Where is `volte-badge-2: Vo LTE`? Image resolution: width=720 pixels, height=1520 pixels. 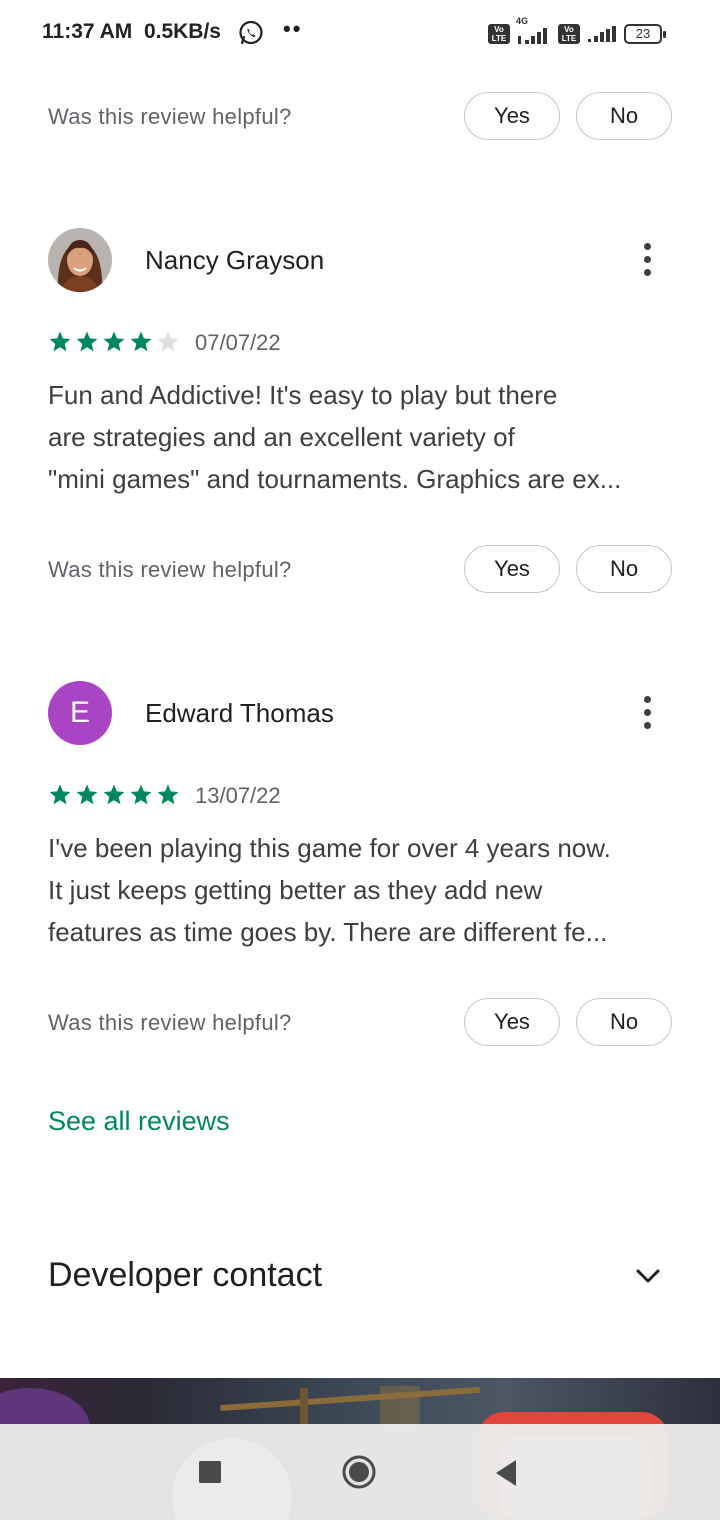
volte-badge-2: Vo LTE is located at coordinates (569, 34).